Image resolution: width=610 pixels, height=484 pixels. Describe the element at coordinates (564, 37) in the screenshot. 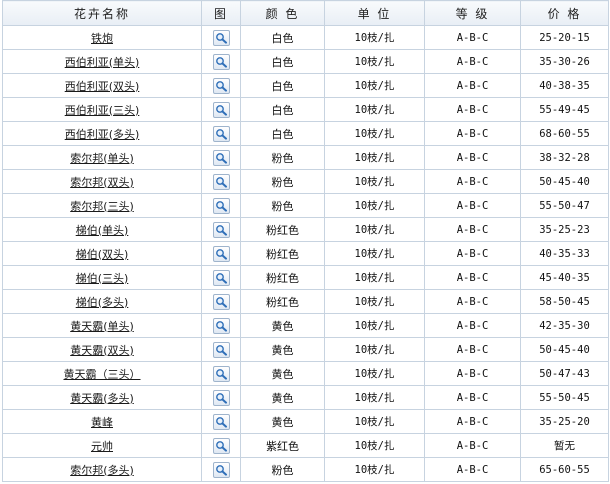

I see `price-cell: 25-20-15` at that location.